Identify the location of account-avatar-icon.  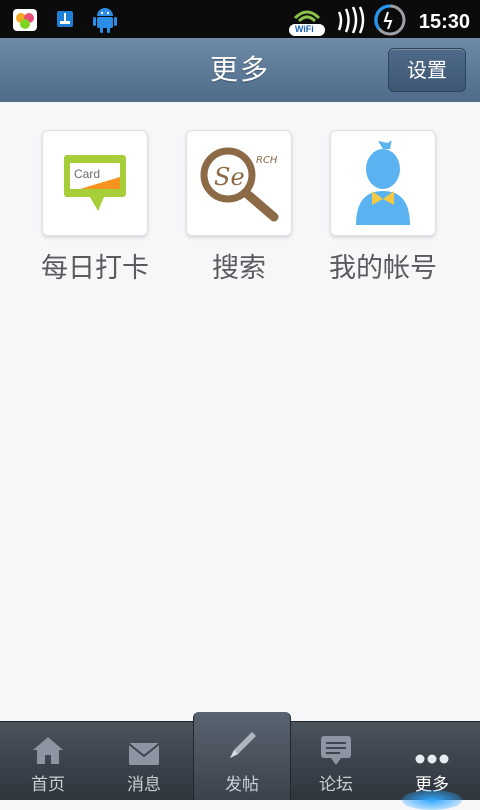
(383, 183).